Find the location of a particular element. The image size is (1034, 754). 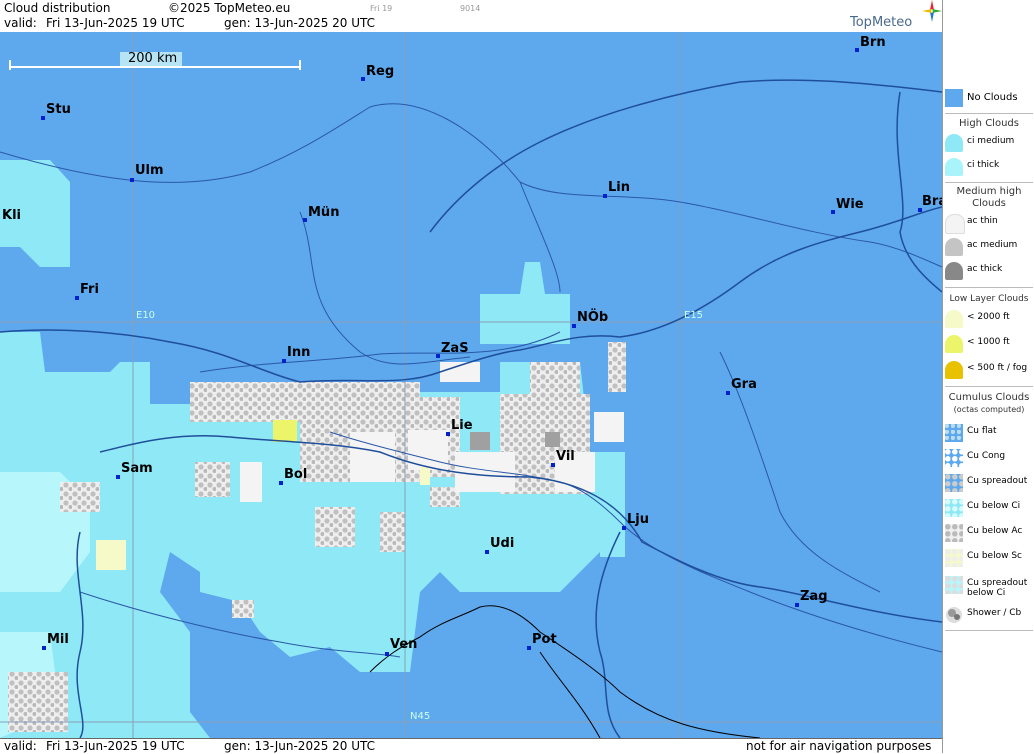

legend-cu-below-sc: Cu below Sc is located at coordinates (988, 558).